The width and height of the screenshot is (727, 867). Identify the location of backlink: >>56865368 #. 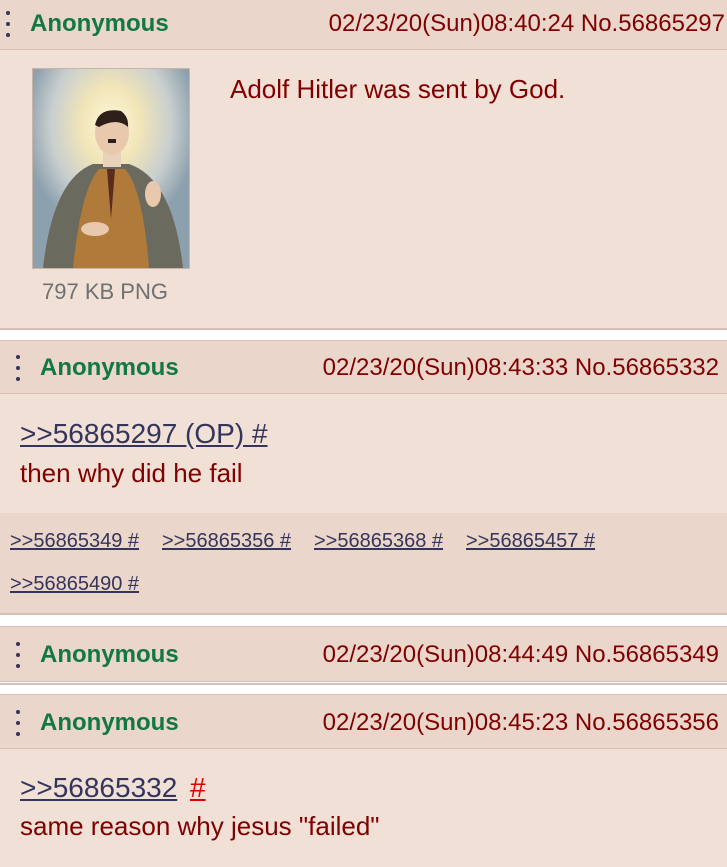
(378, 541).